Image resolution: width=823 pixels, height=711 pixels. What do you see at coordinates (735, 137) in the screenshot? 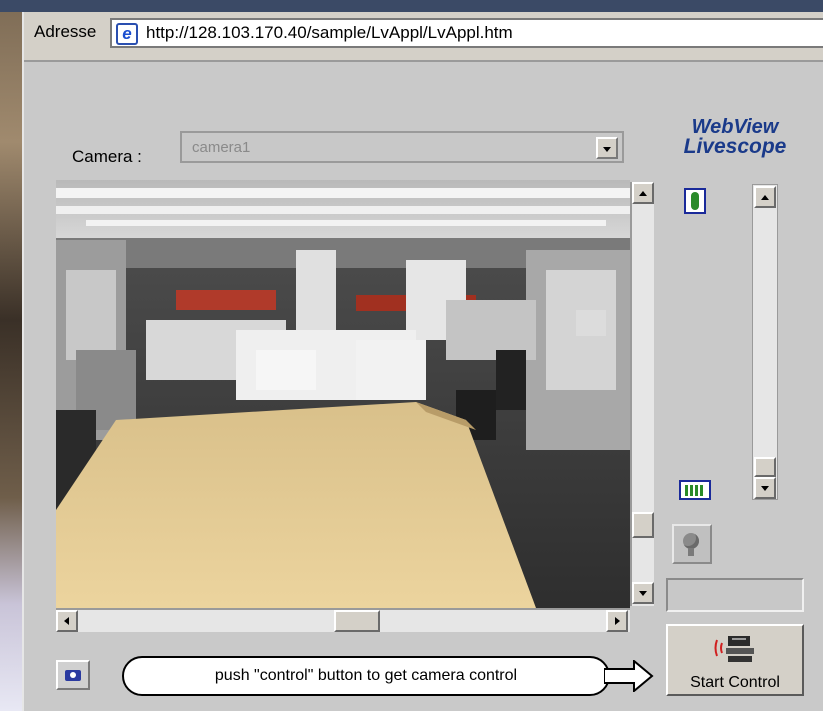
I see `webview-livescope-logo: WebView Livescope` at bounding box center [735, 137].